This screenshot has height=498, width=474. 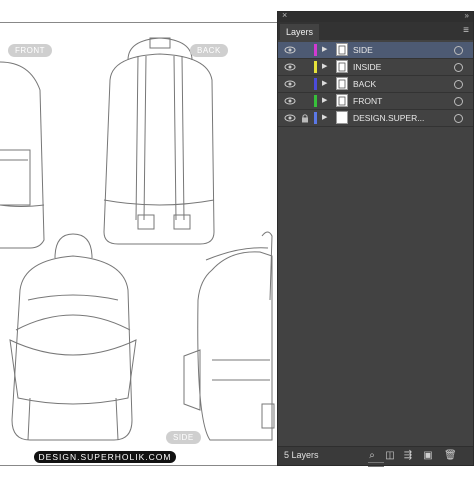 I want to click on back-view-label: BACK, so click(x=209, y=50).